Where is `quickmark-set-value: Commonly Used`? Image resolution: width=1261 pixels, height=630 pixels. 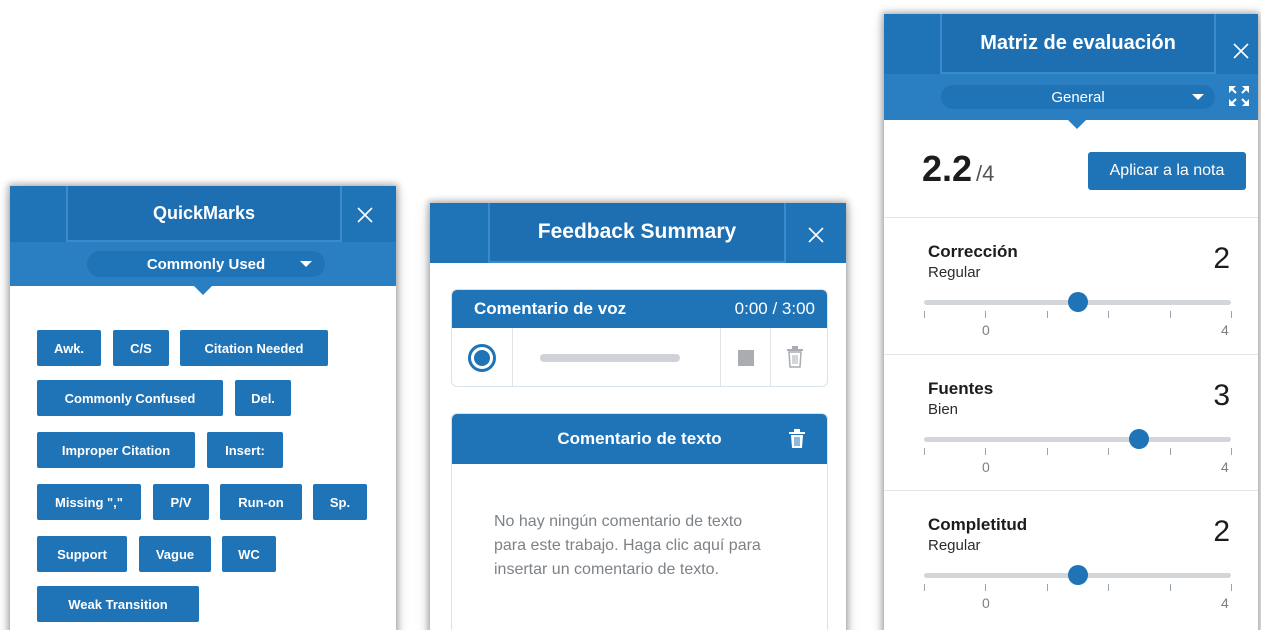
quickmark-set-value: Commonly Used is located at coordinates (206, 264).